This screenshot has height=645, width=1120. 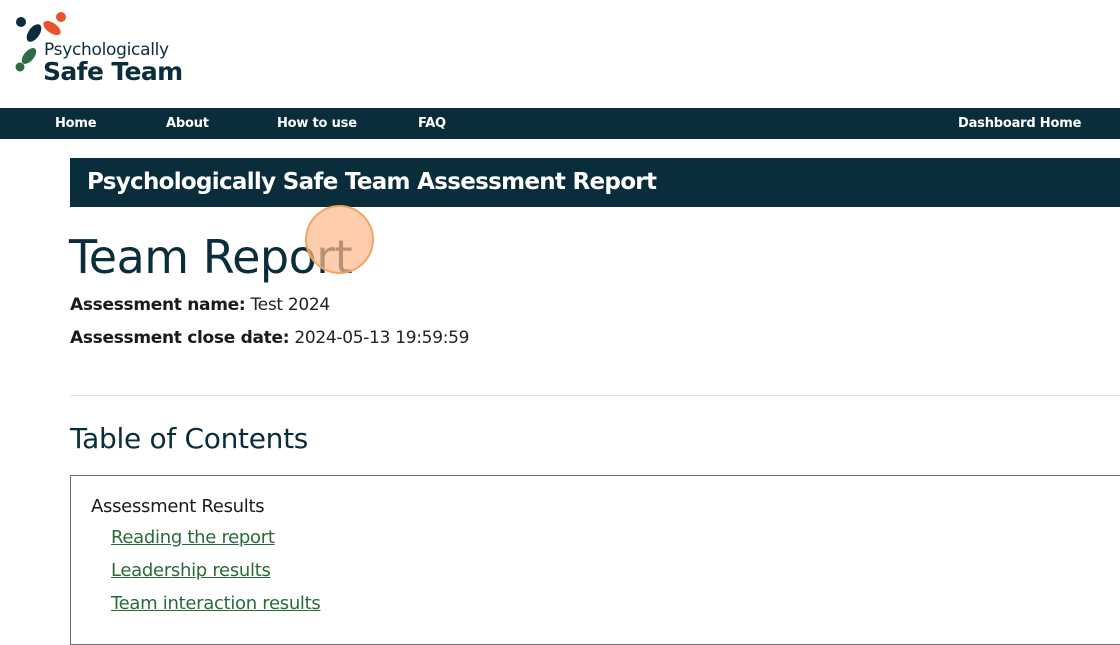 What do you see at coordinates (191, 570) in the screenshot?
I see `toc-link-leadership-results: Leadership results` at bounding box center [191, 570].